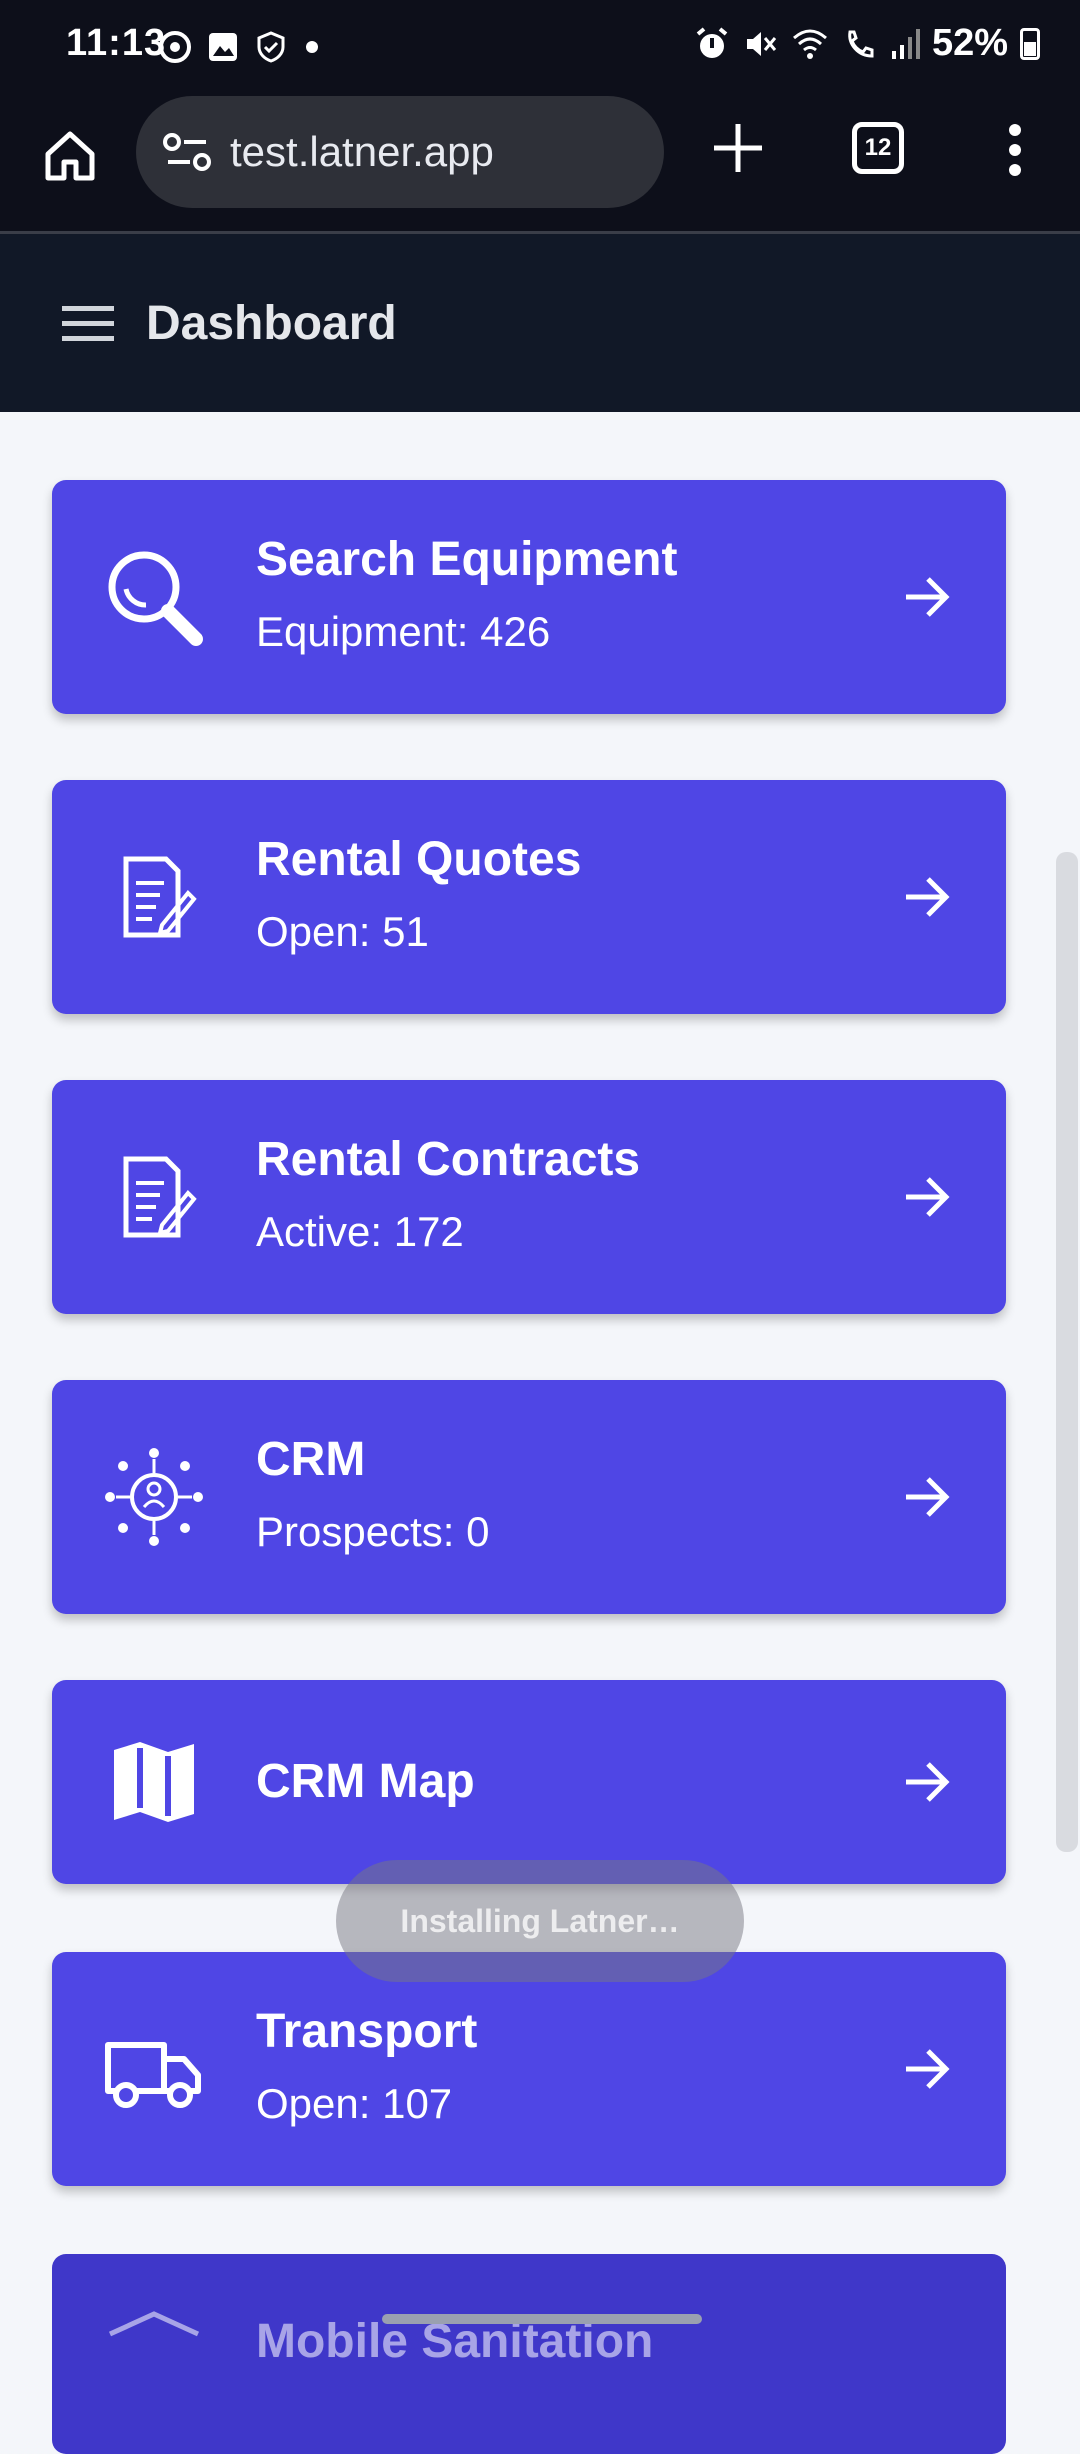  What do you see at coordinates (542, 2319) in the screenshot?
I see `gesture-nav-handle` at bounding box center [542, 2319].